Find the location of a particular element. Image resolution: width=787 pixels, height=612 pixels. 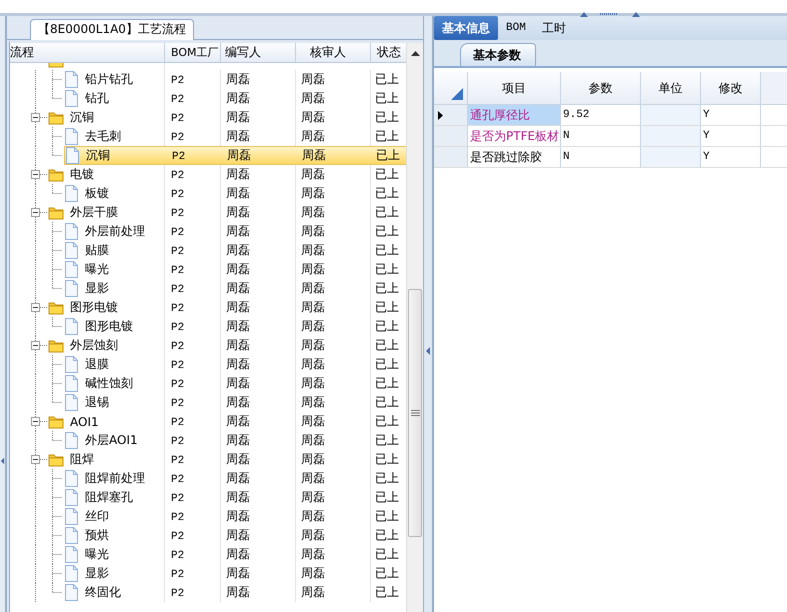

tree-row: 电镀 P2 周磊 周磊 已上 is located at coordinates (227, 174).